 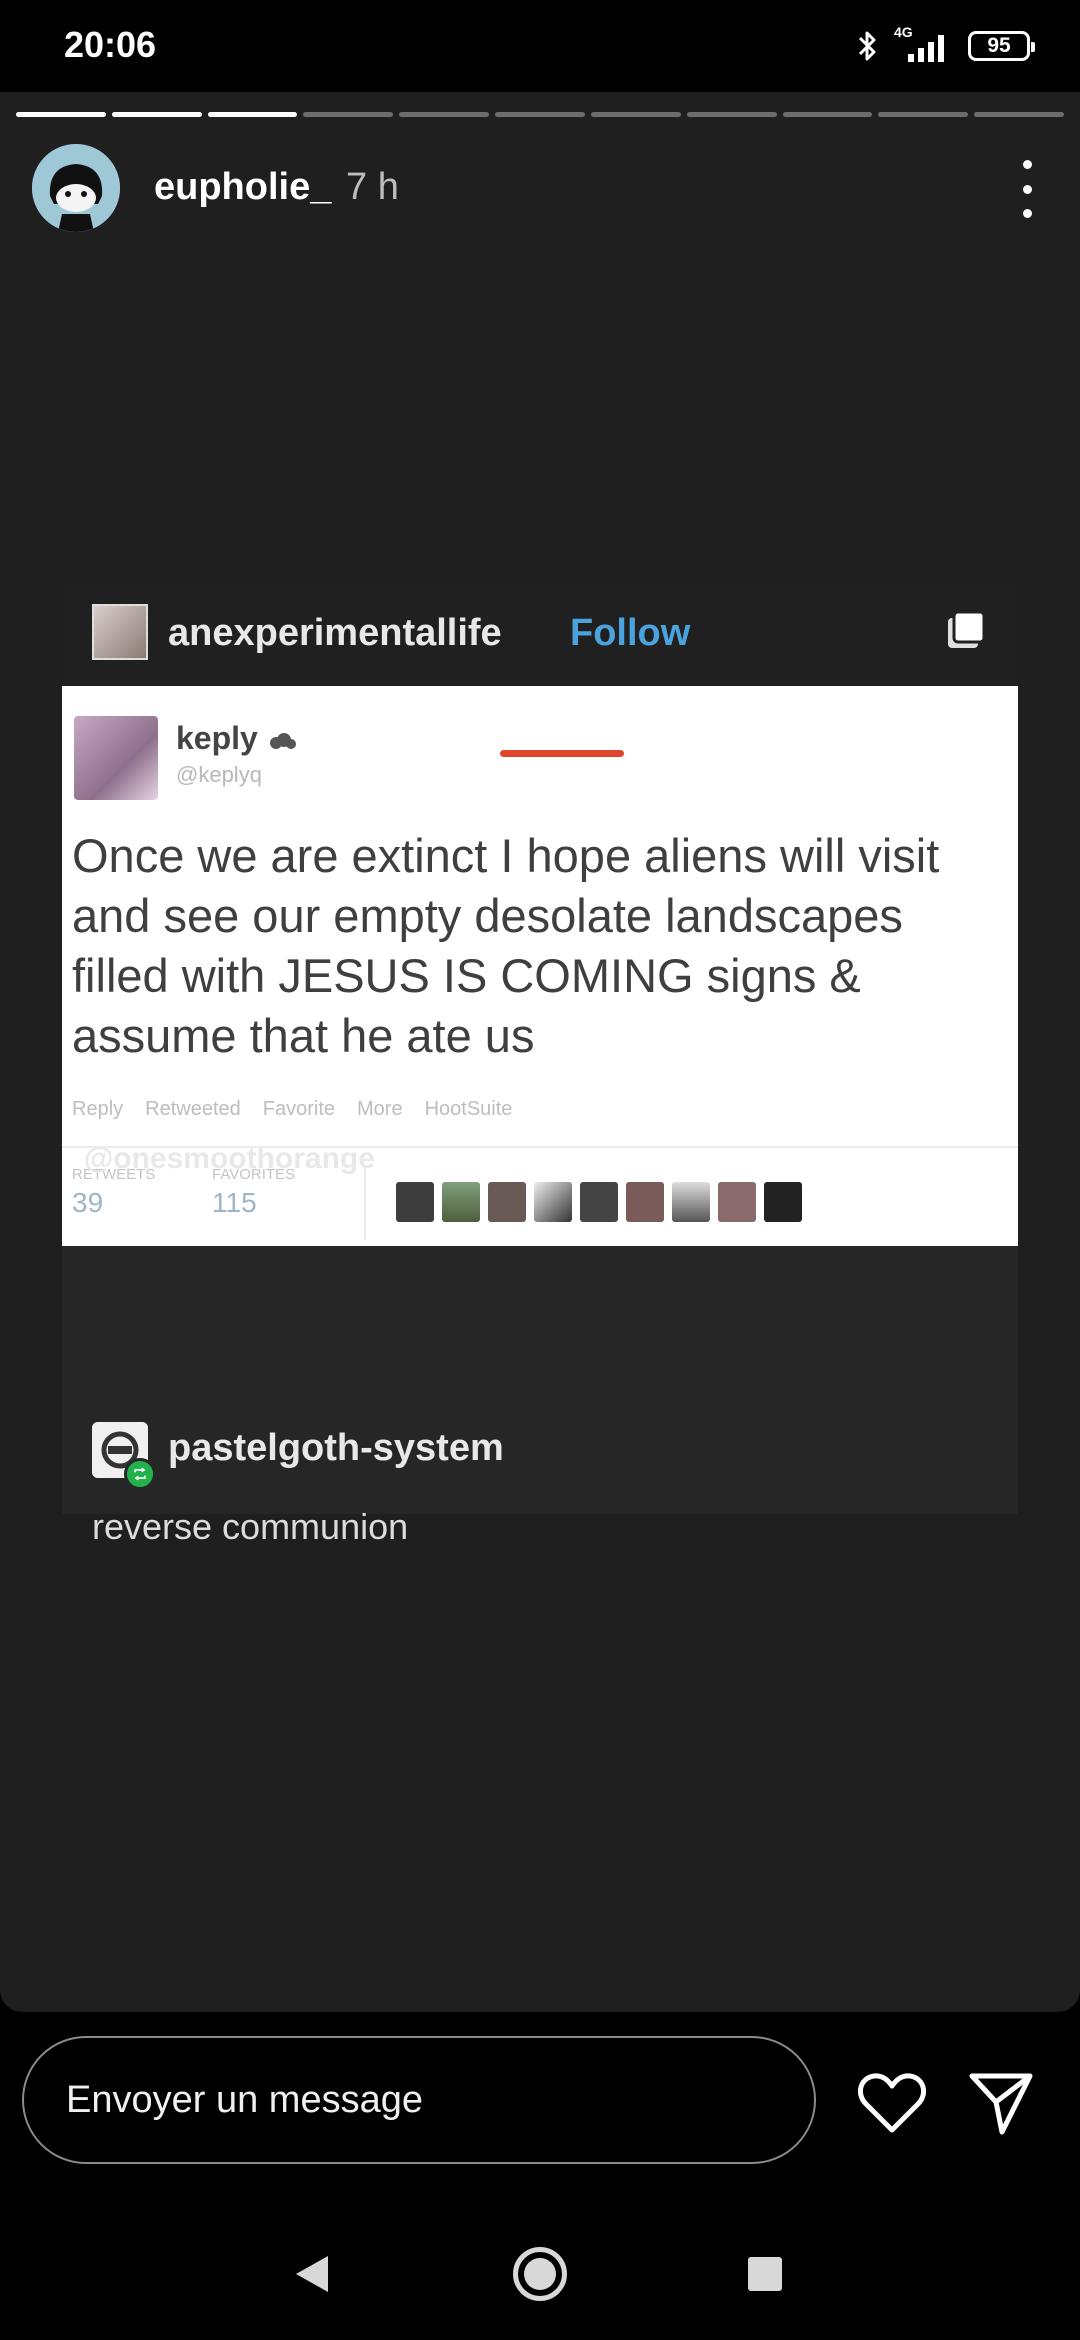 I want to click on story-progress, so click(x=540, y=114).